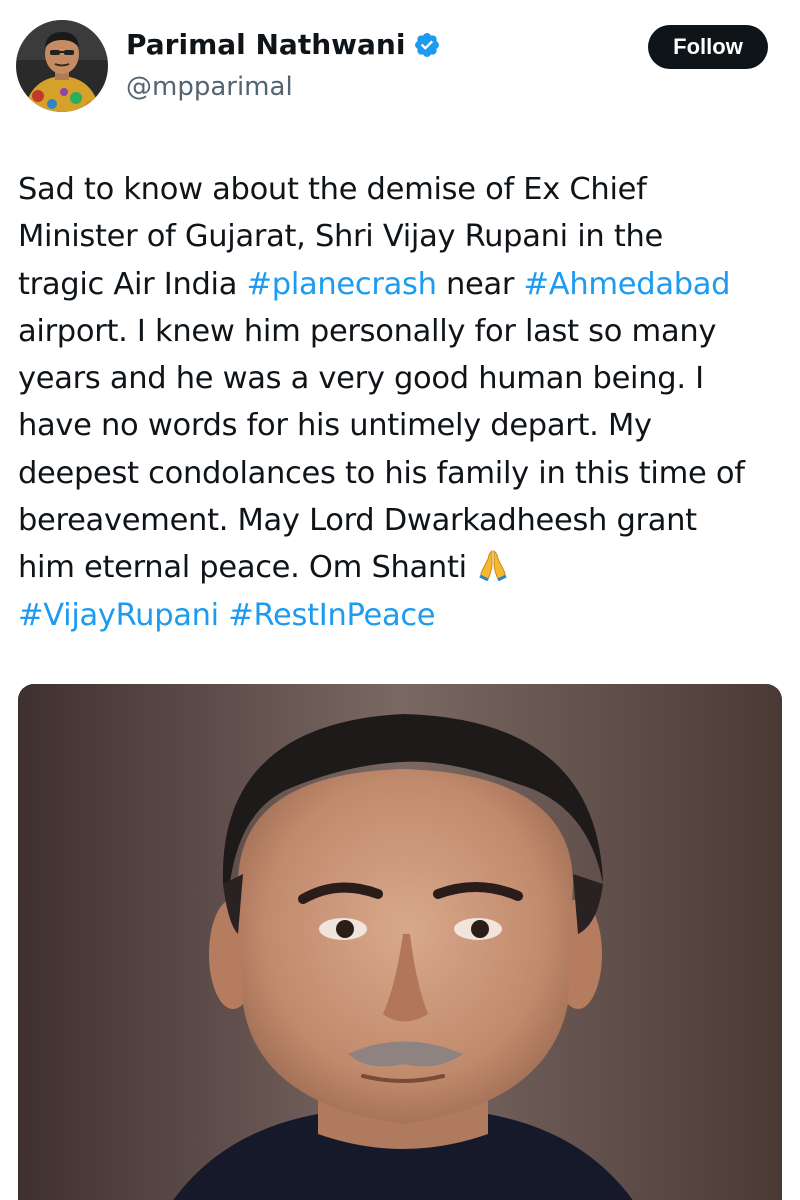  What do you see at coordinates (427, 45) in the screenshot?
I see `verified-badge-icon` at bounding box center [427, 45].